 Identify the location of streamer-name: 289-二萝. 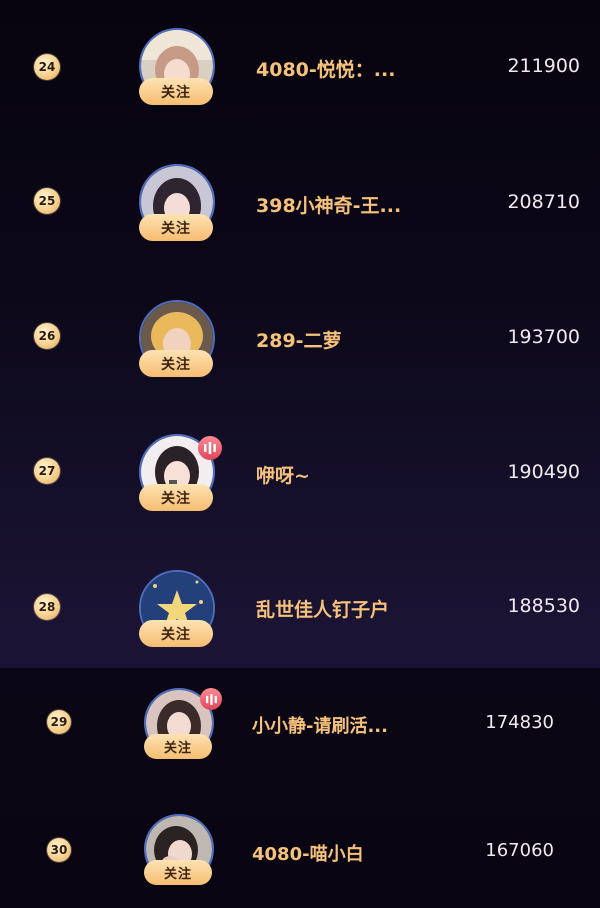
(299, 339).